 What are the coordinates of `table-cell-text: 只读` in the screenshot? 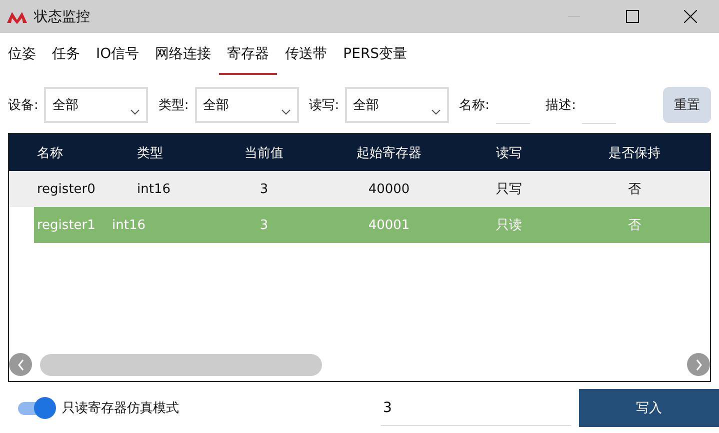 It's located at (509, 225).